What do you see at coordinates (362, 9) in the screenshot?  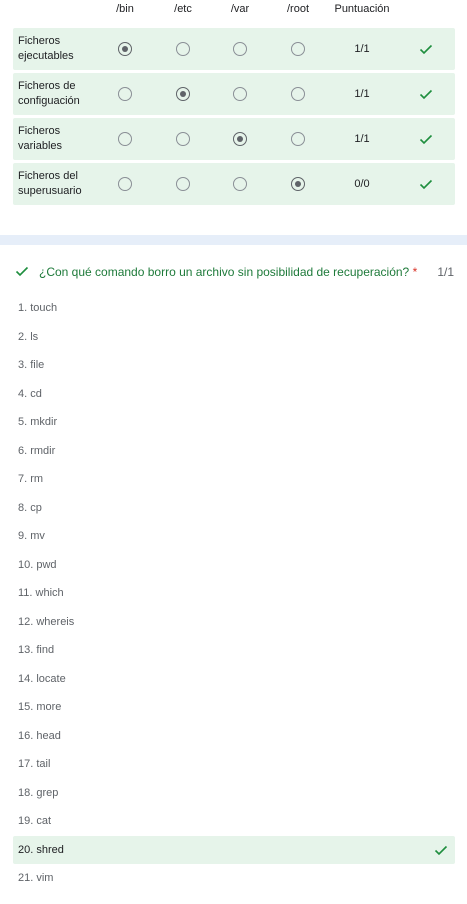 I see `column-header-score: Puntuación` at bounding box center [362, 9].